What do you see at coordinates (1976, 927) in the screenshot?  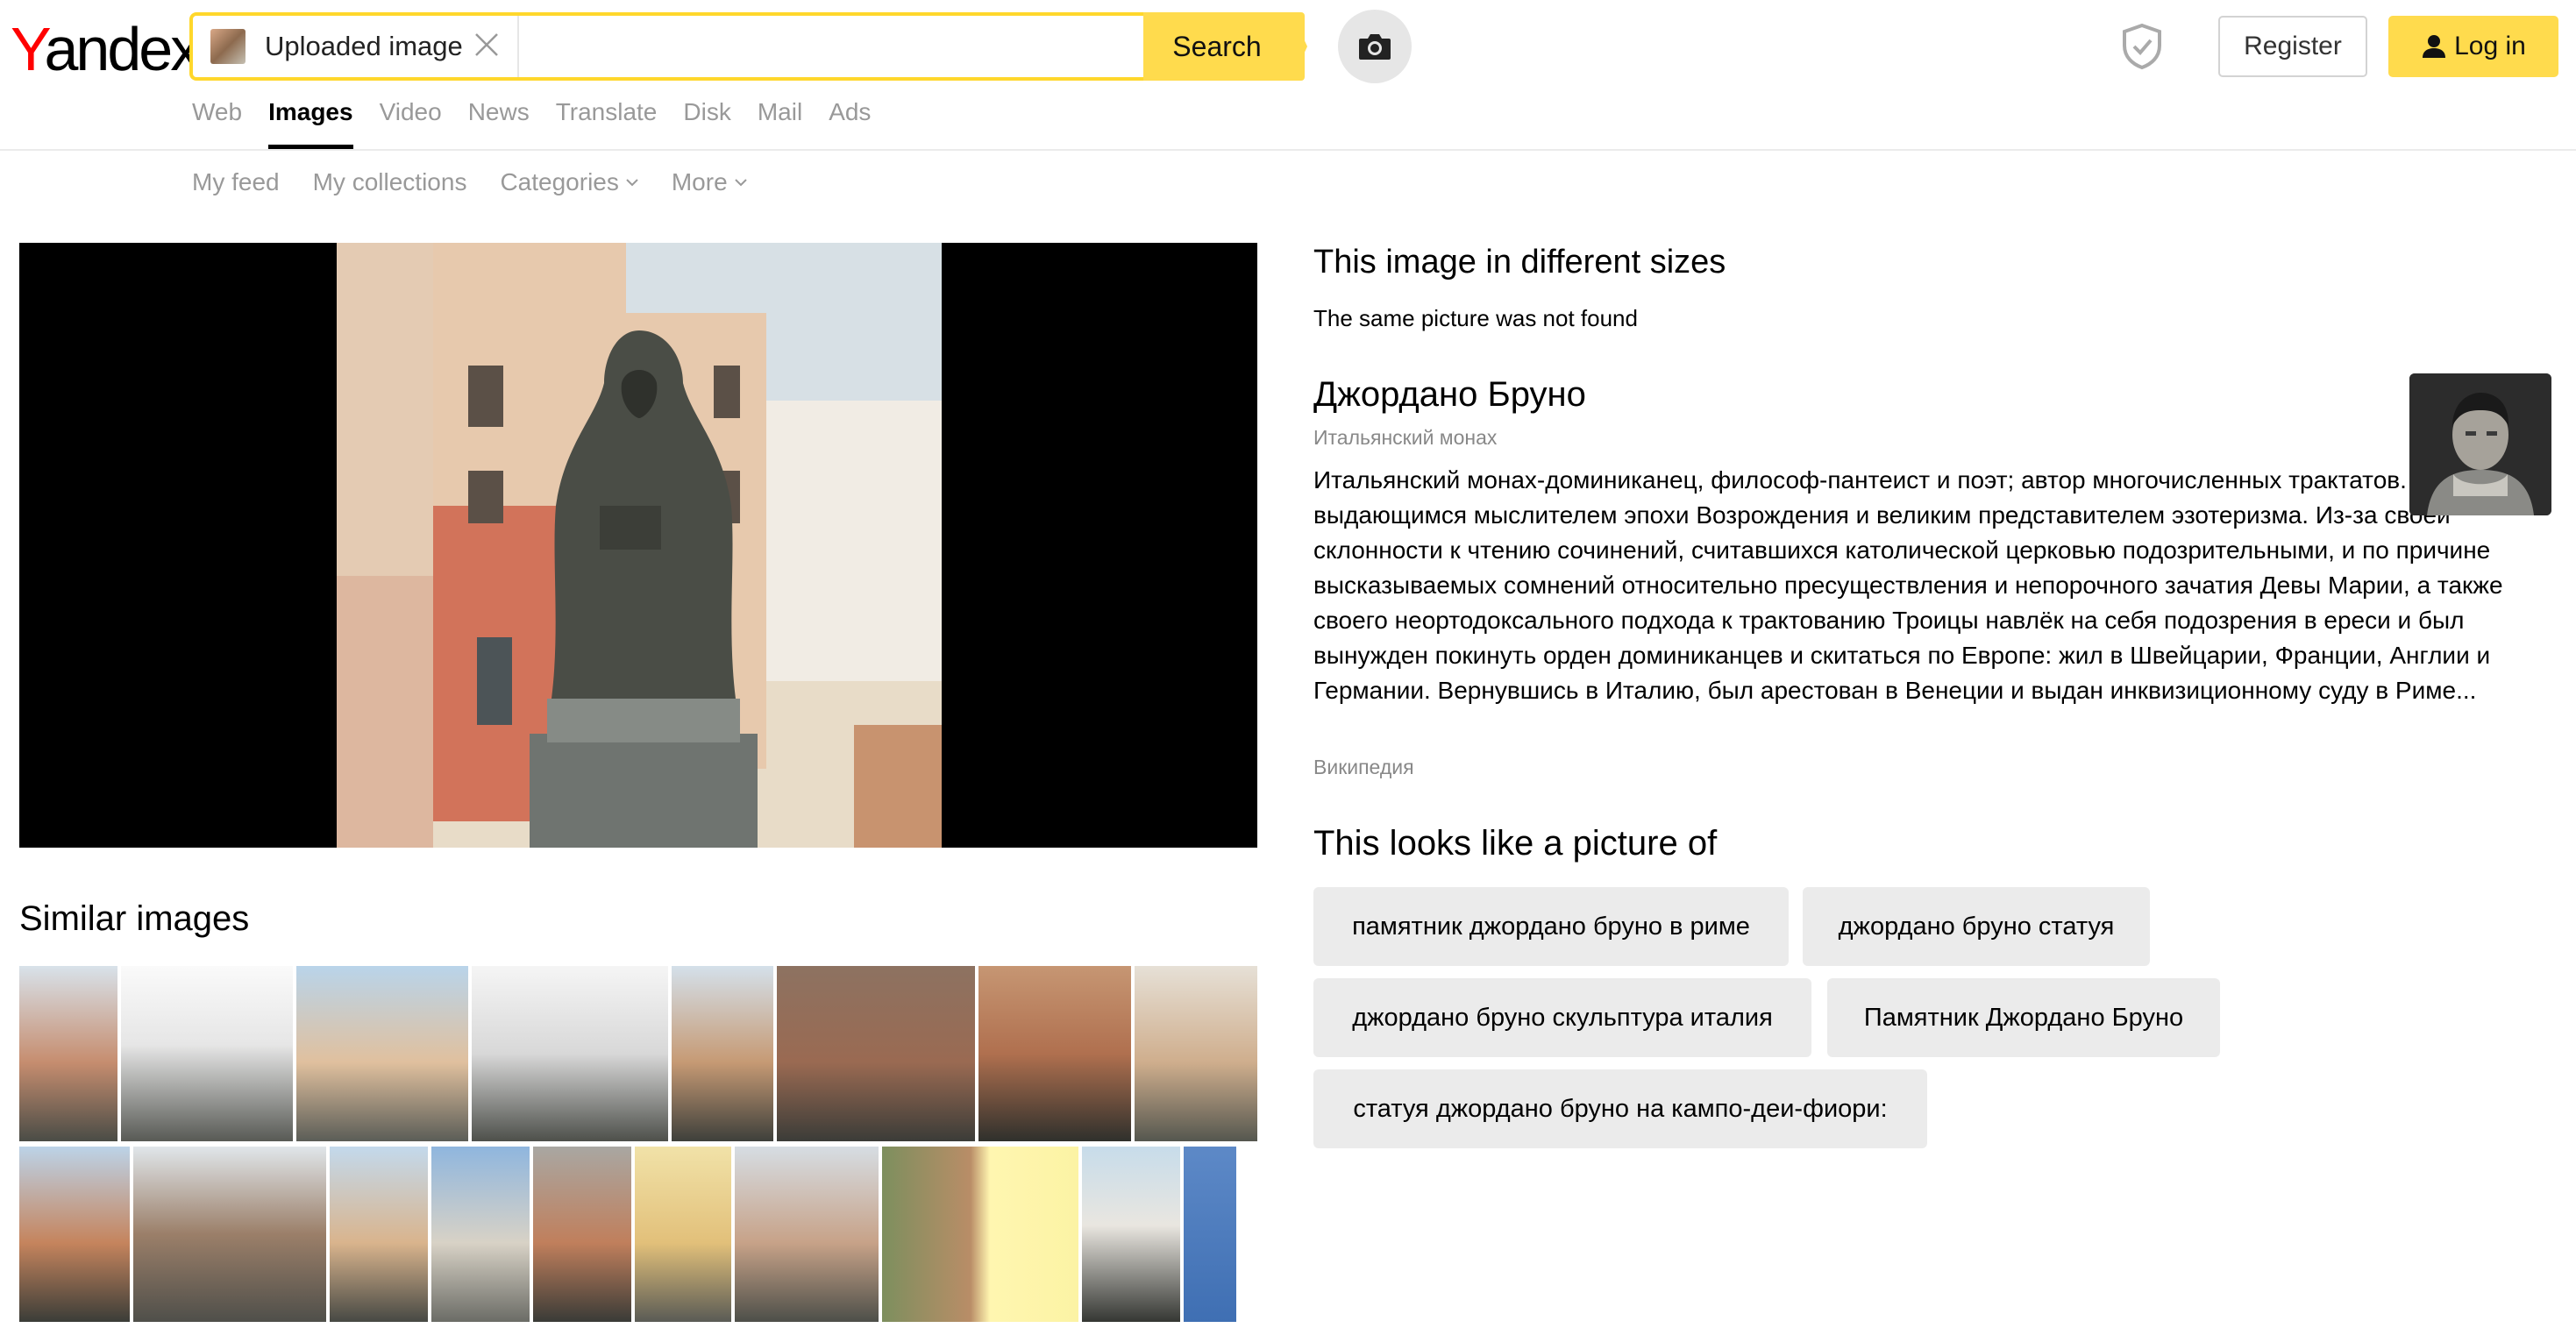 I see `tag-chip: джордано бруно статуя` at bounding box center [1976, 927].